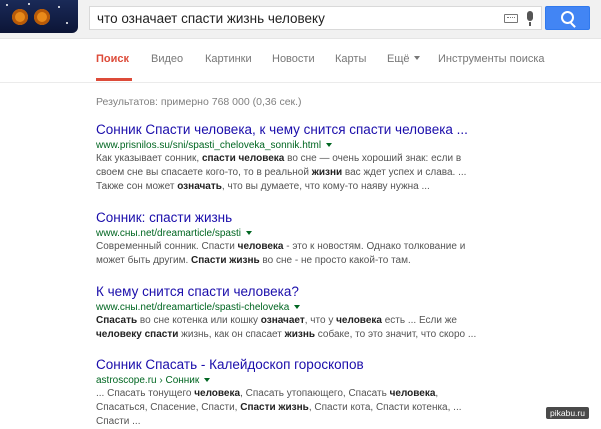  What do you see at coordinates (137, 186) in the screenshot?
I see `snippet-text: Также сон может` at bounding box center [137, 186].